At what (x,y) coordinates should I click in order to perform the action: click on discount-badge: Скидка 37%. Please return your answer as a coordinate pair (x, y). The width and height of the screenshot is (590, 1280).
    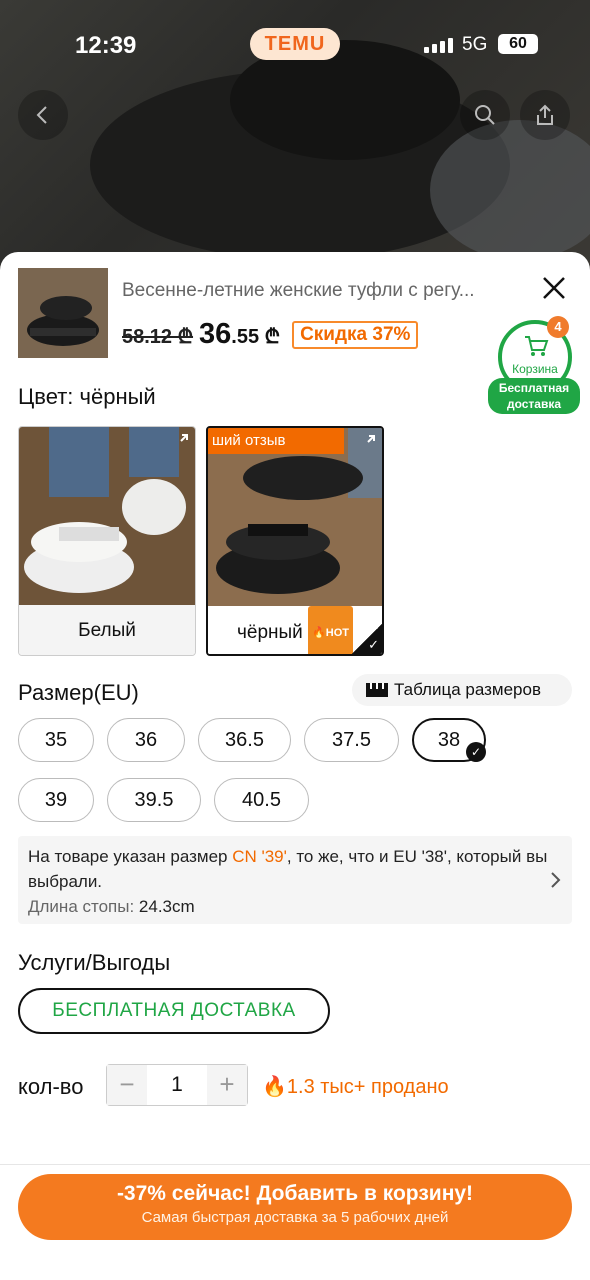
    Looking at the image, I should click on (355, 334).